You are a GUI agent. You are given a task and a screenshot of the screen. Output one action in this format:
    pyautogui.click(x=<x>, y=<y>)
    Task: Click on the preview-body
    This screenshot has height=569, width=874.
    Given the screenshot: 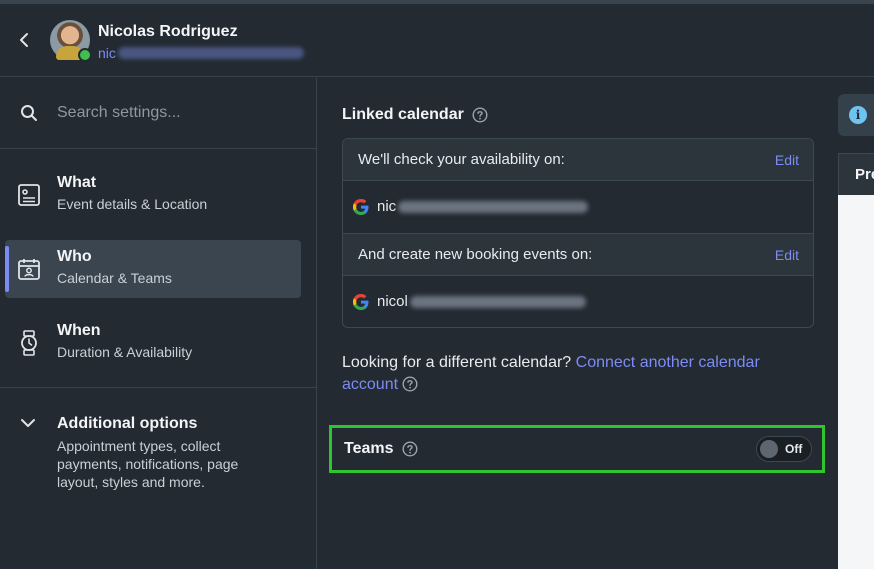 What is the action you would take?
    pyautogui.click(x=856, y=382)
    